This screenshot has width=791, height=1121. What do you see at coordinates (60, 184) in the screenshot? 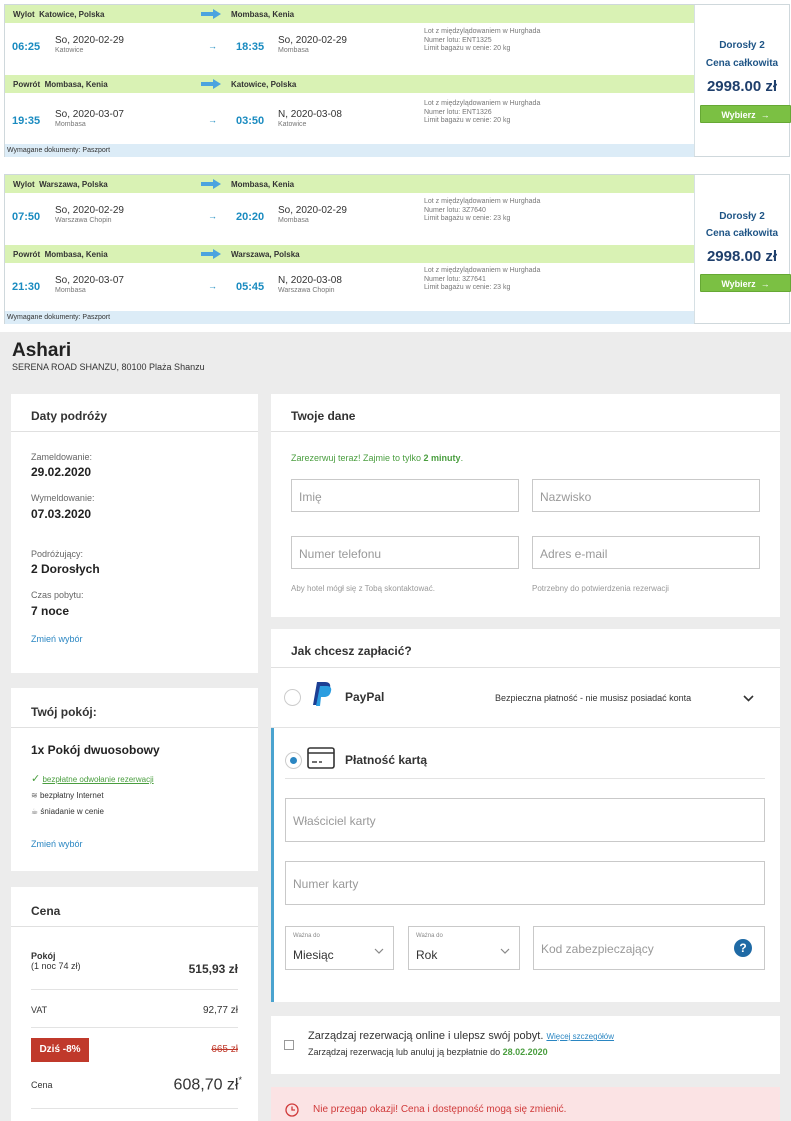
I see `outbound-label: Wylot Warszawa, Polska` at bounding box center [60, 184].